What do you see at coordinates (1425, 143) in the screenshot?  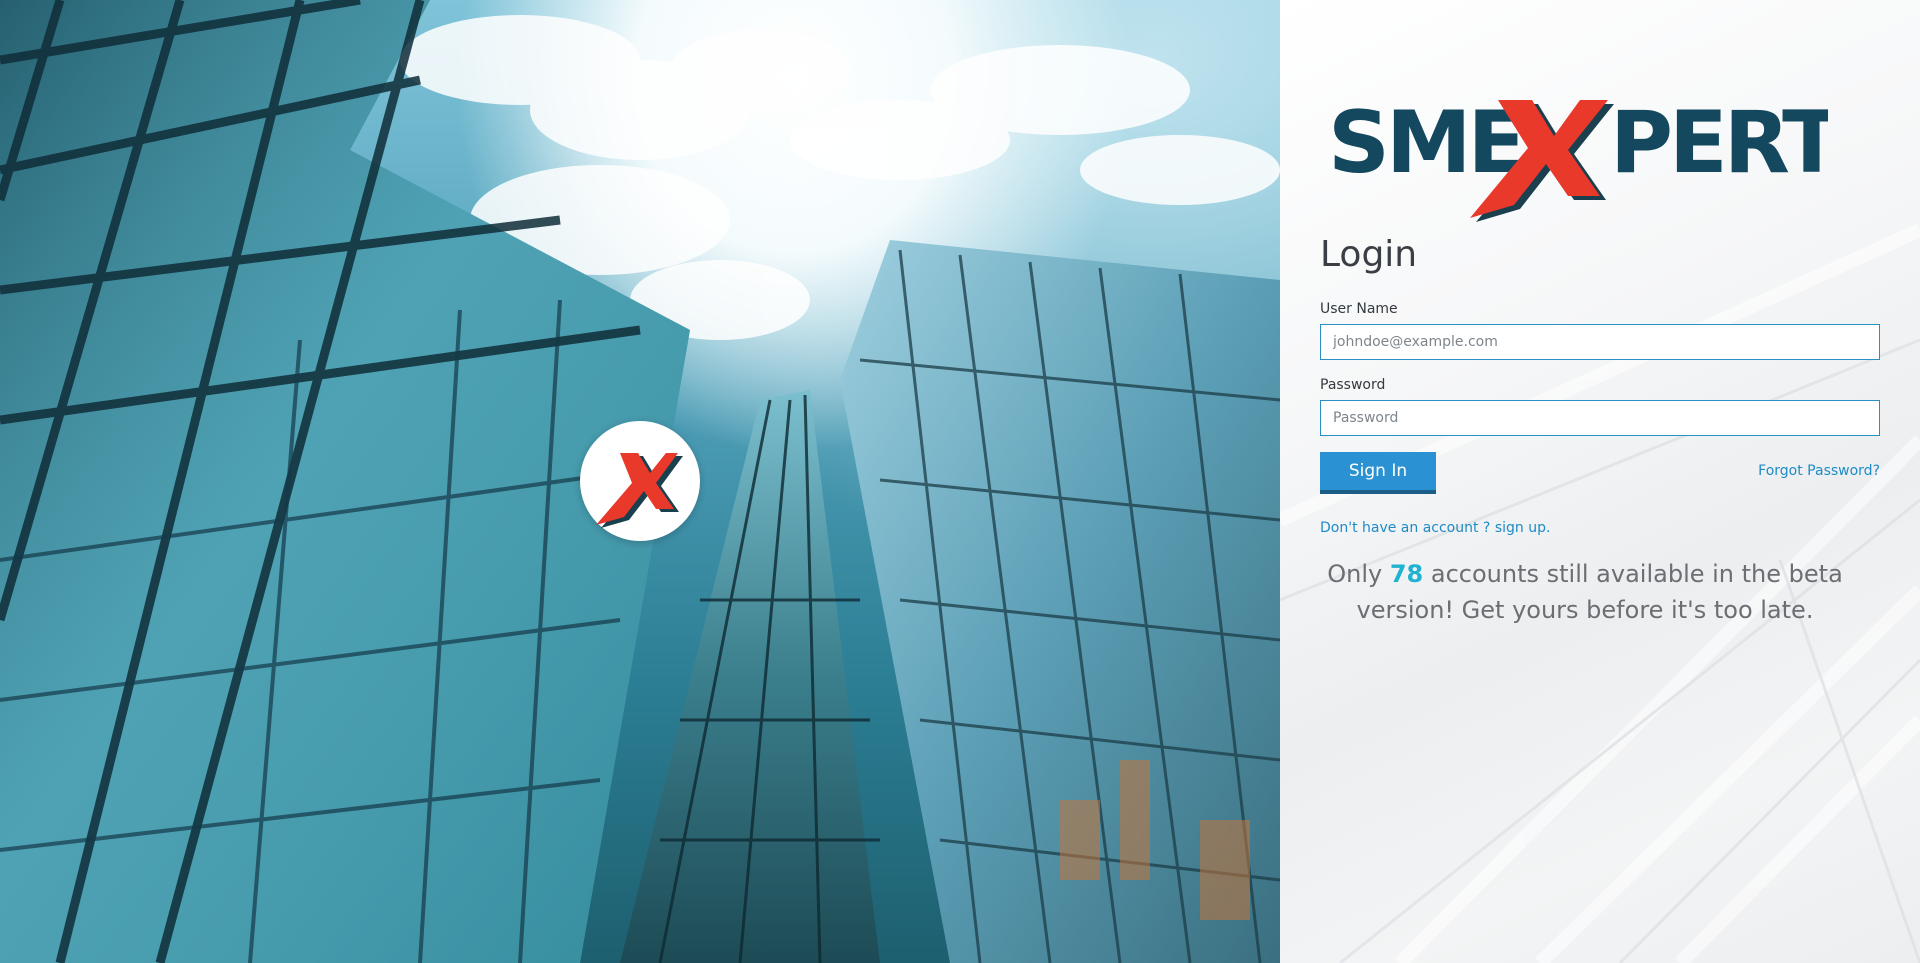 I see `logo-text-sme: SME` at bounding box center [1425, 143].